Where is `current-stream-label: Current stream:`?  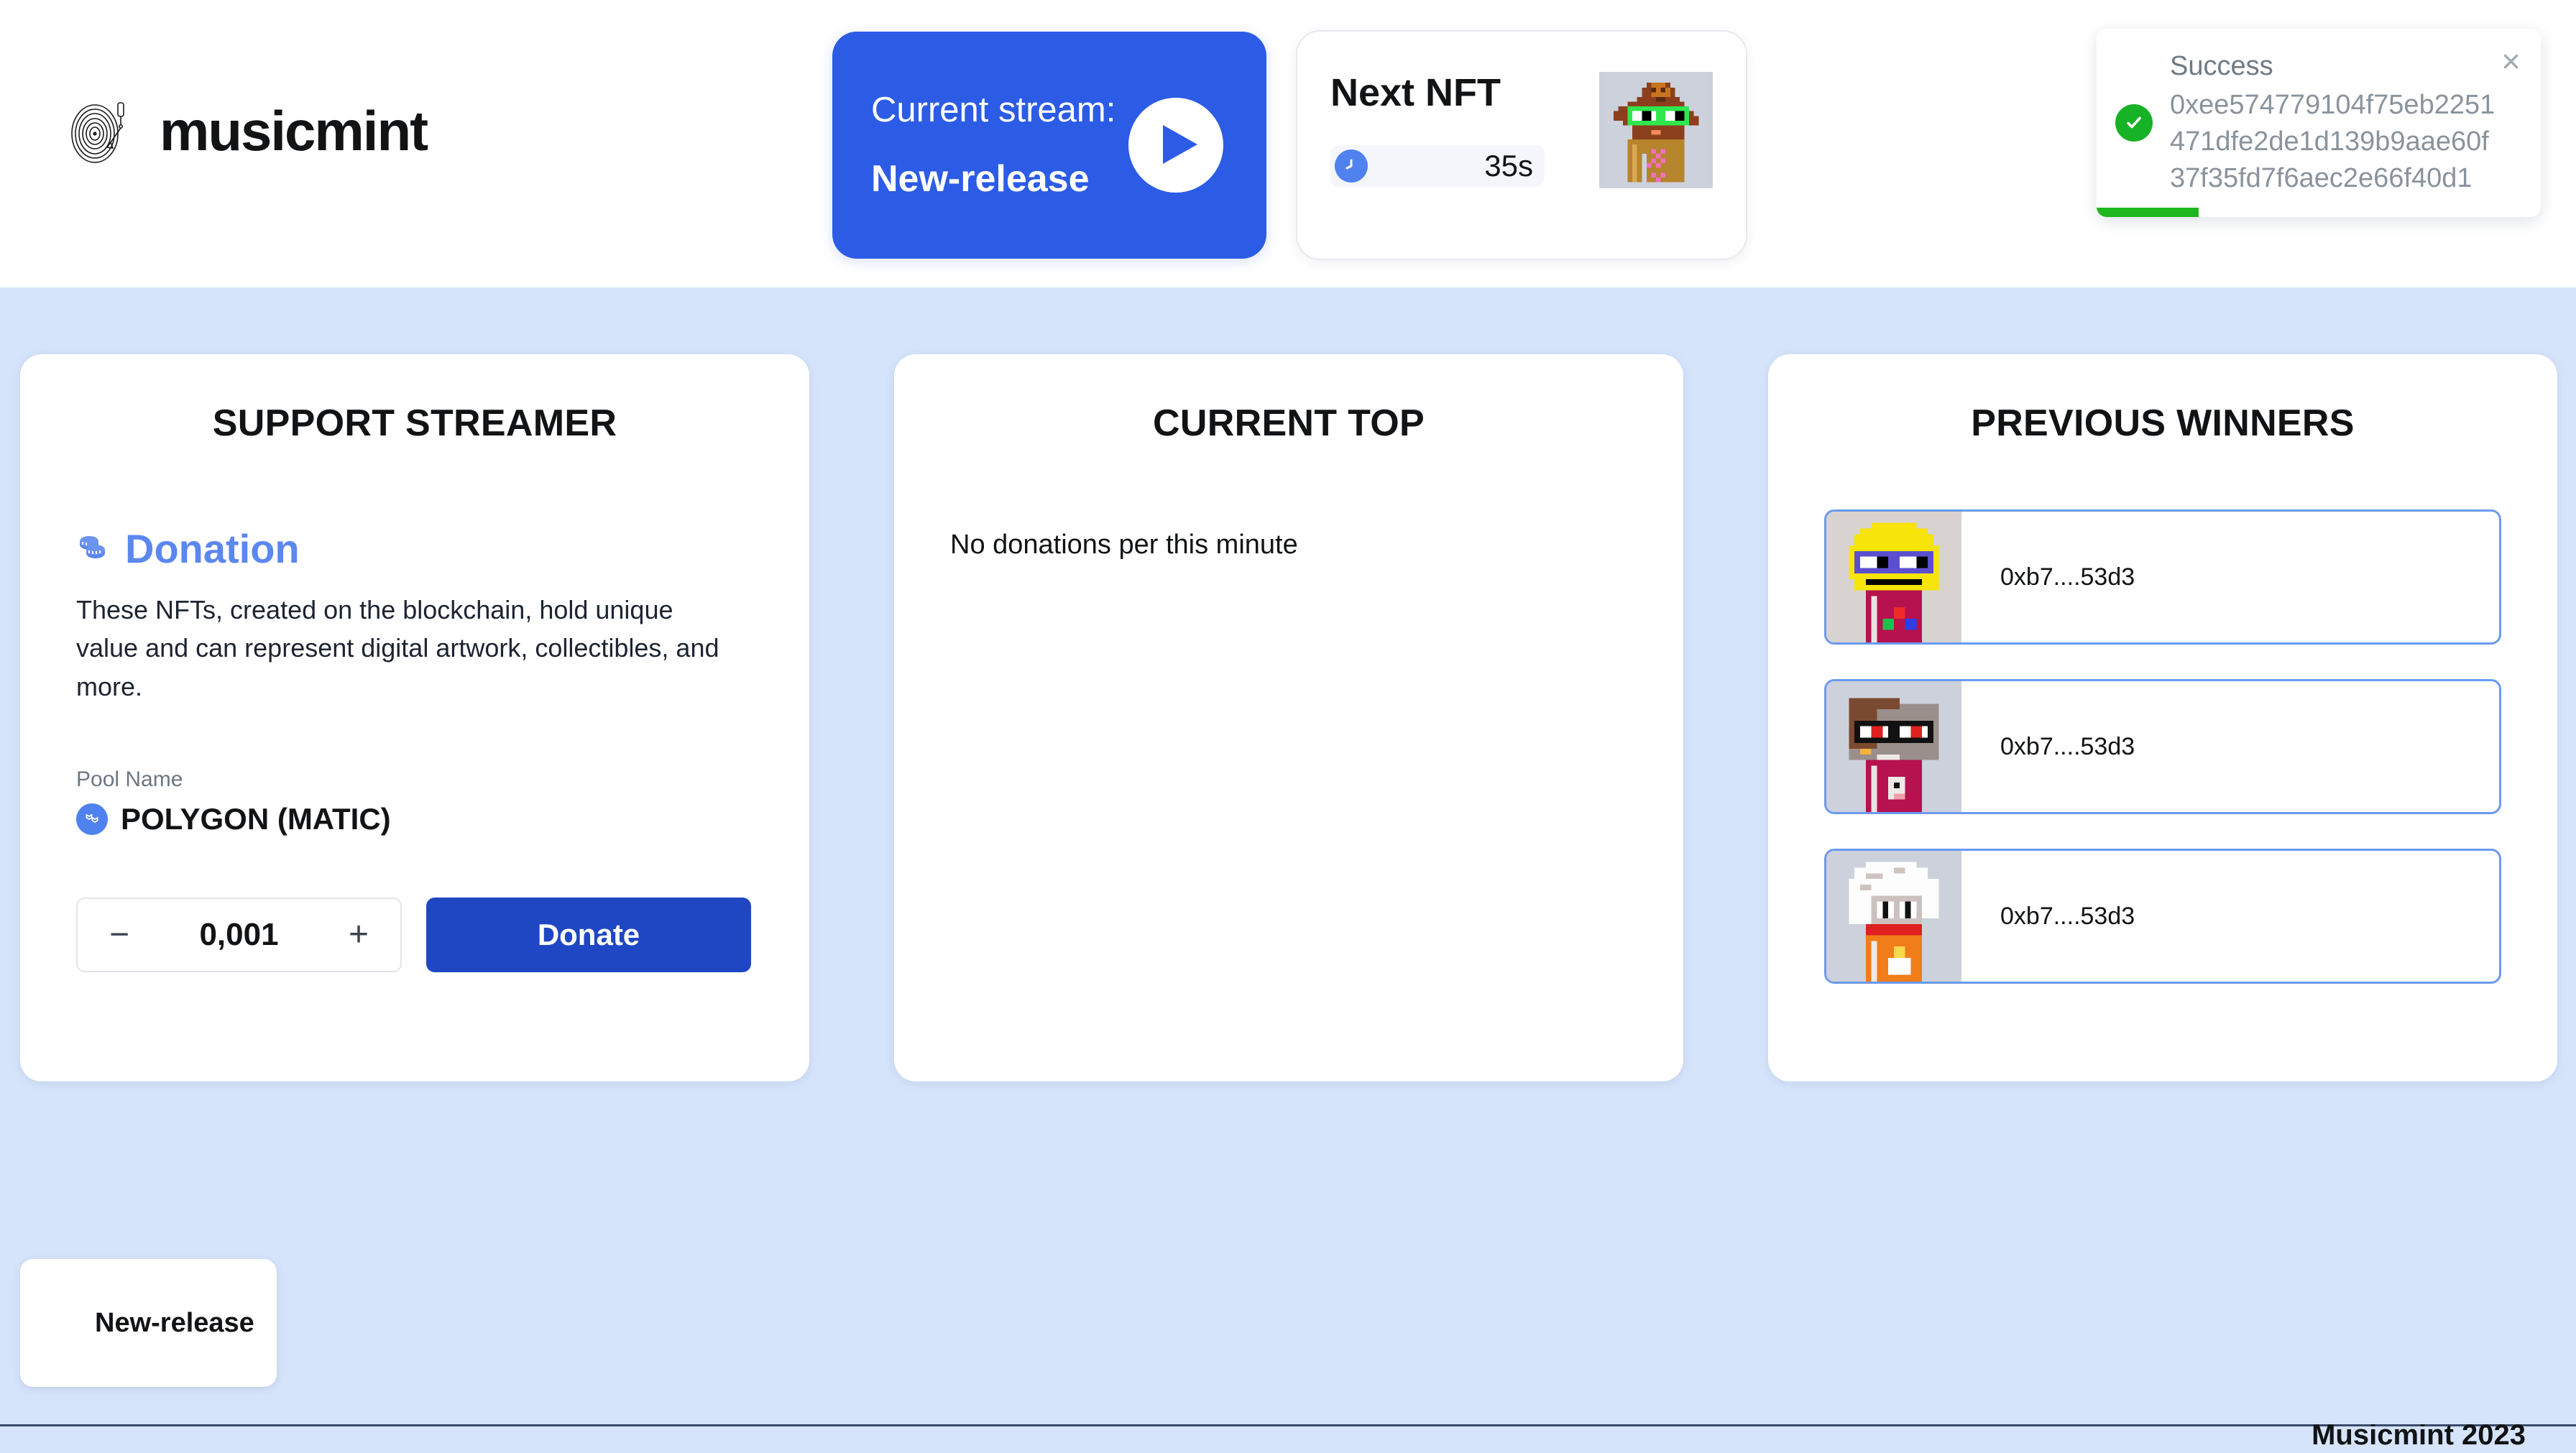 current-stream-label: Current stream: is located at coordinates (993, 110).